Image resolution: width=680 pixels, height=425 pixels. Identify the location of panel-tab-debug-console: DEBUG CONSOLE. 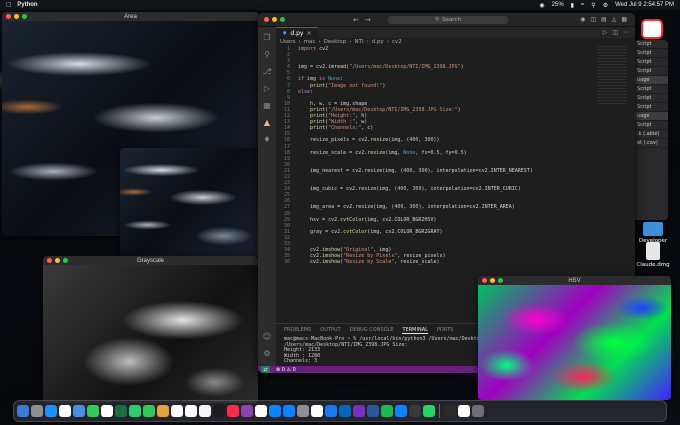
(372, 330).